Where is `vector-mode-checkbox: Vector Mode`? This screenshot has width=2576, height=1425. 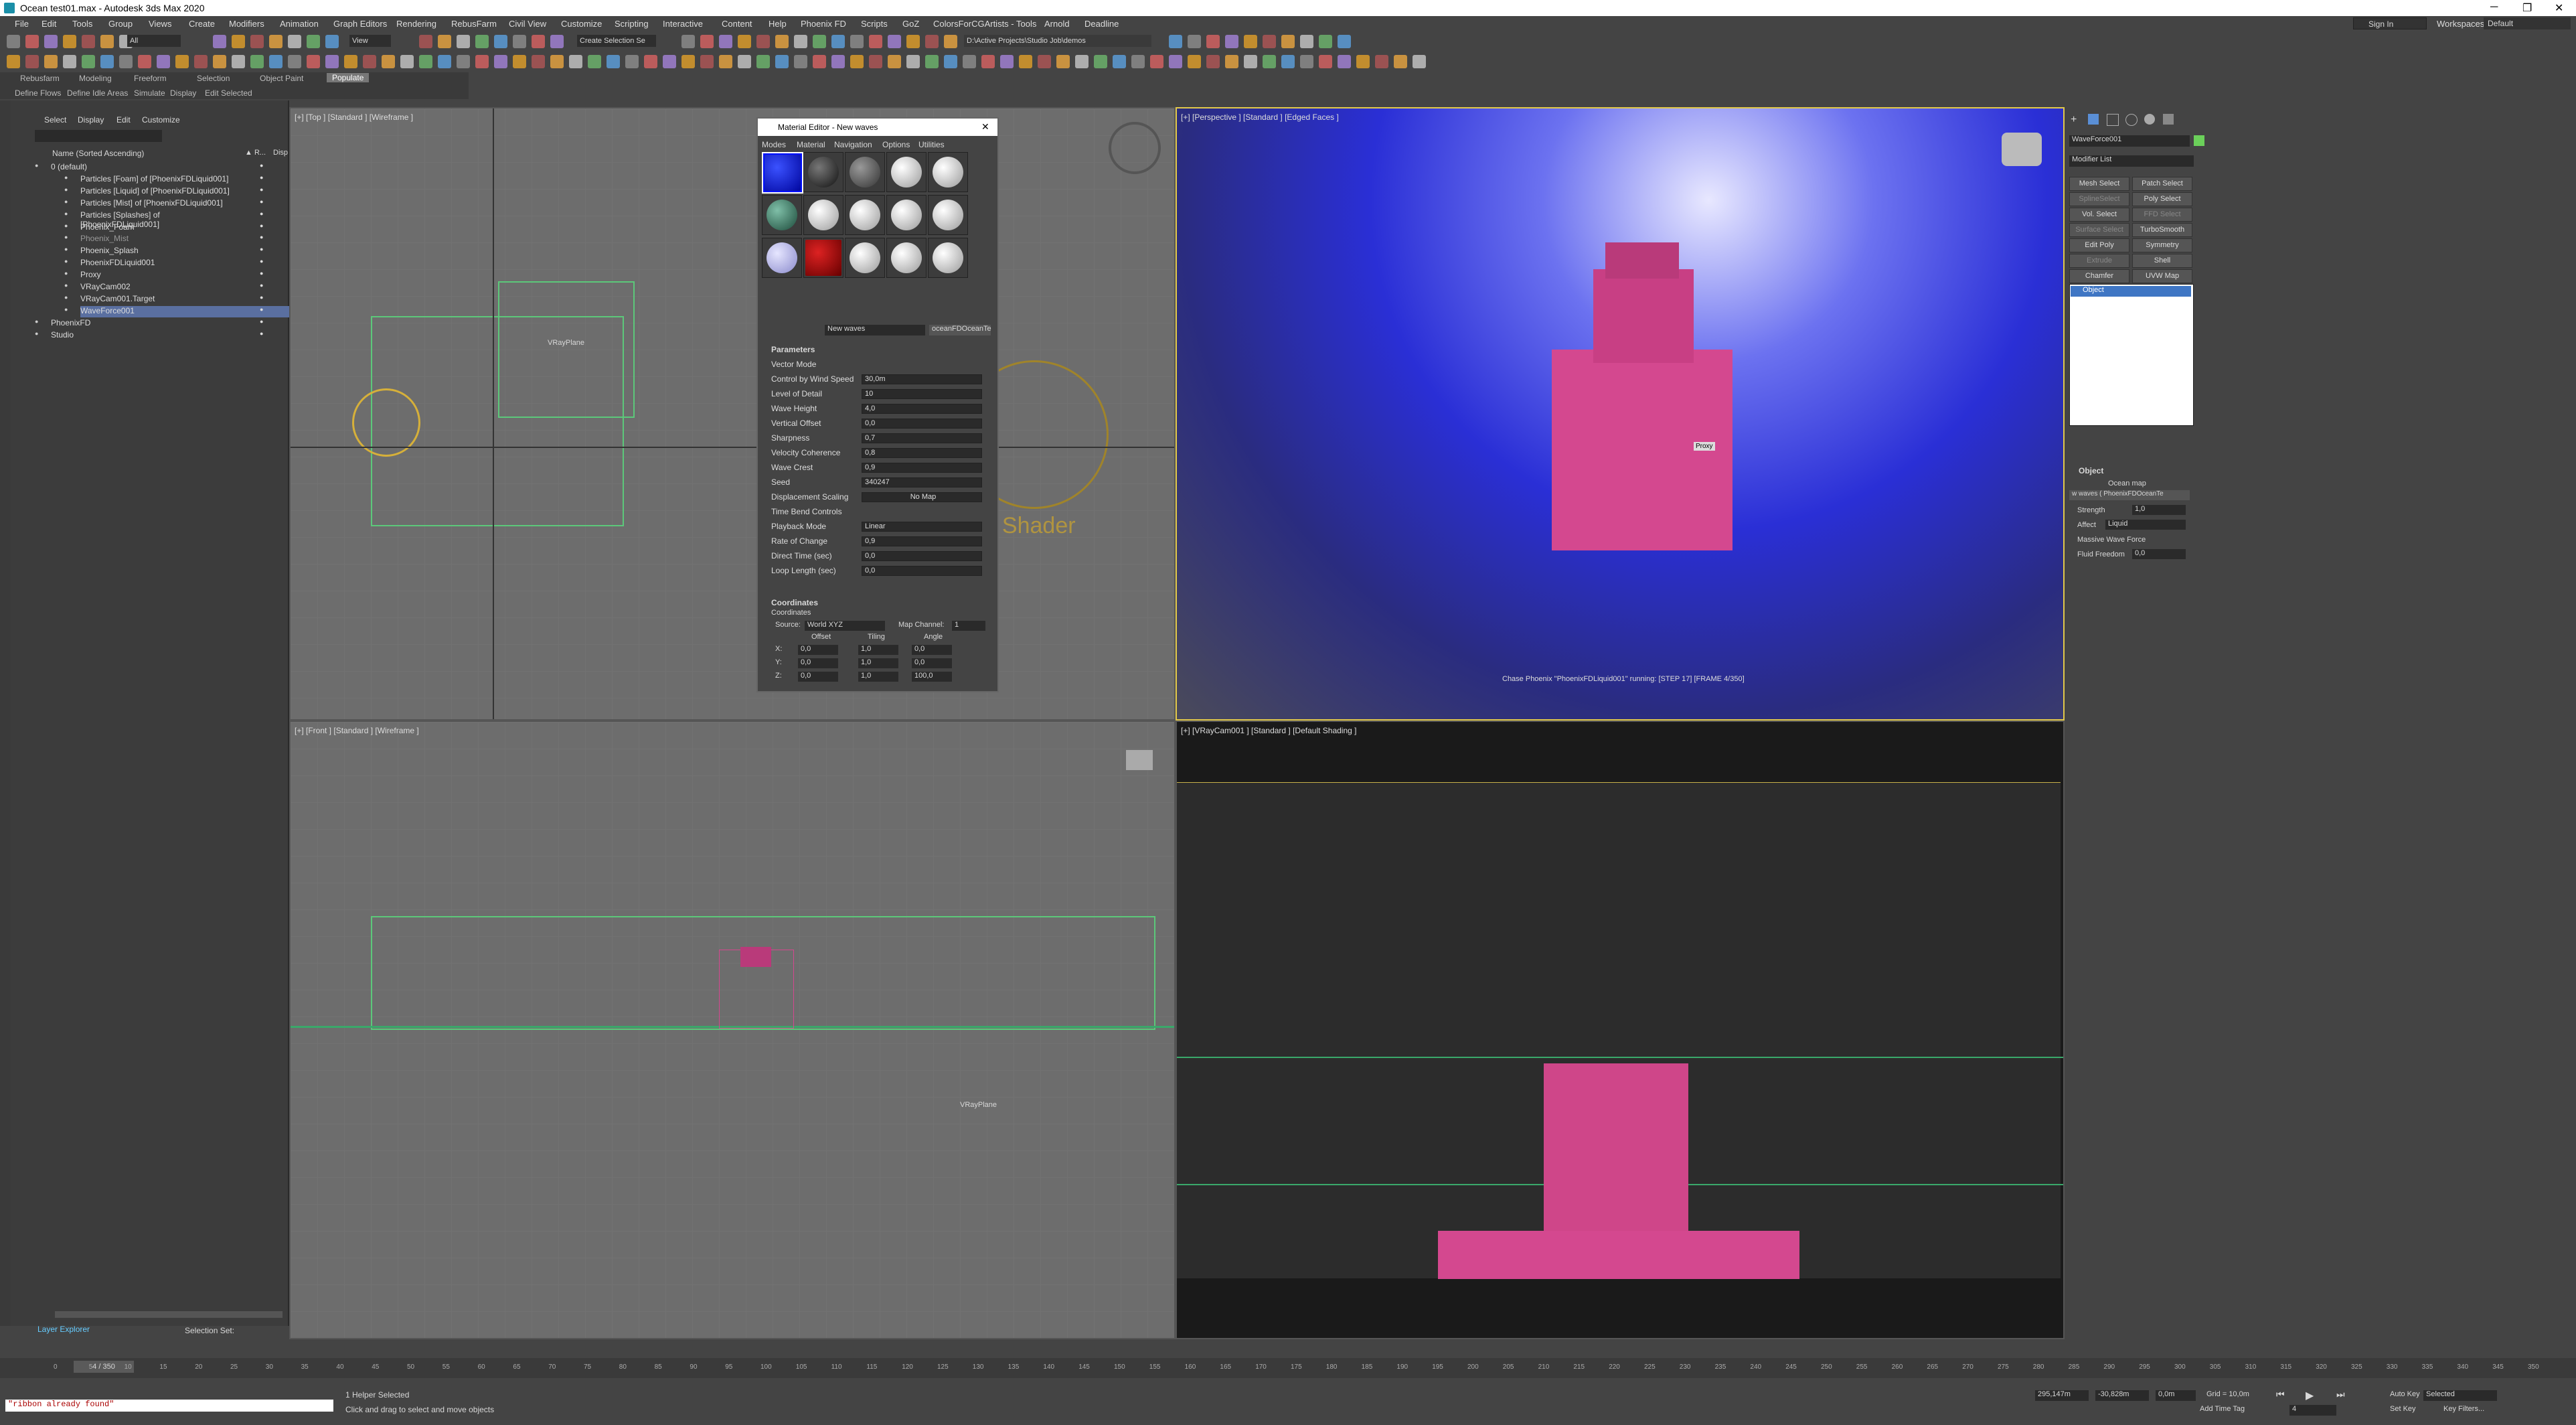 vector-mode-checkbox: Vector Mode is located at coordinates (794, 364).